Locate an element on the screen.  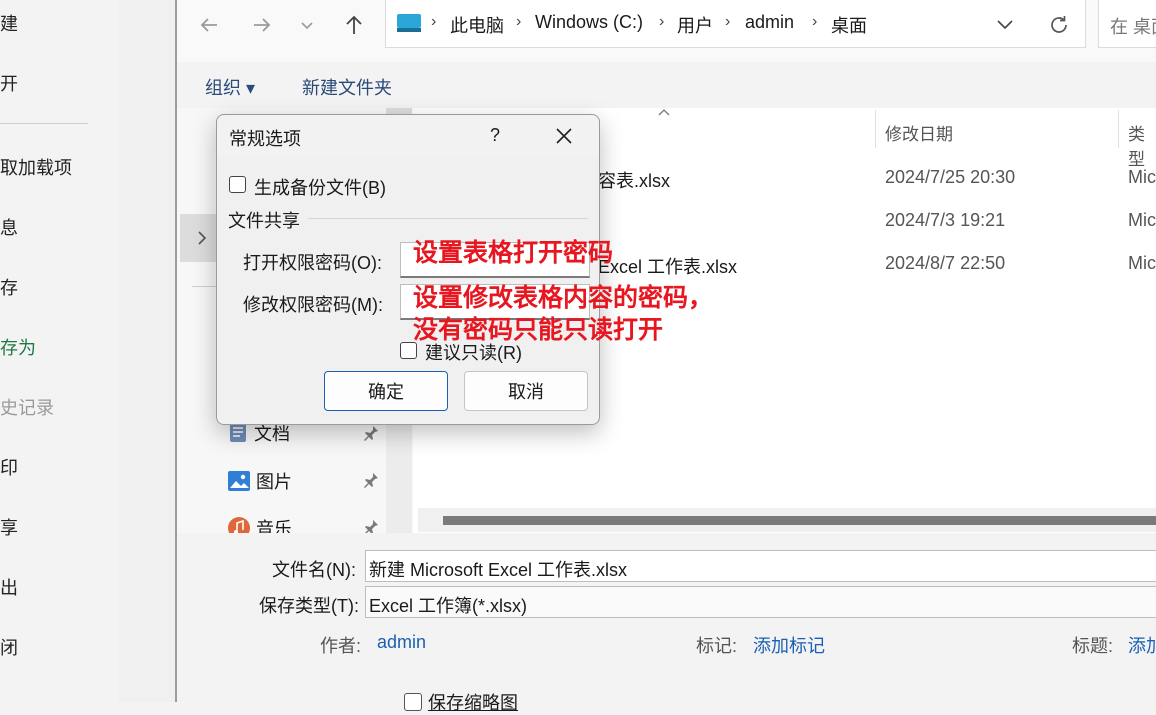
annotation-modify-password-2: 没有密码只能只读打开 is located at coordinates (538, 330).